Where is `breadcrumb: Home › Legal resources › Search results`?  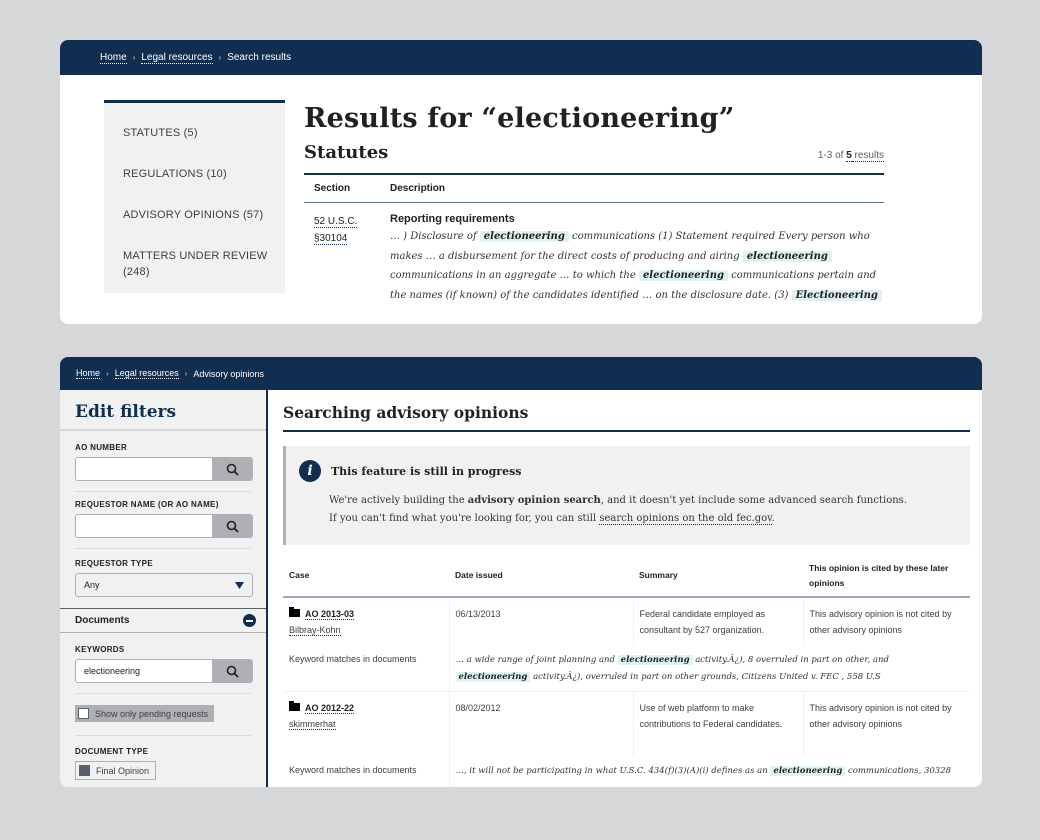
breadcrumb: Home › Legal resources › Search results is located at coordinates (521, 57).